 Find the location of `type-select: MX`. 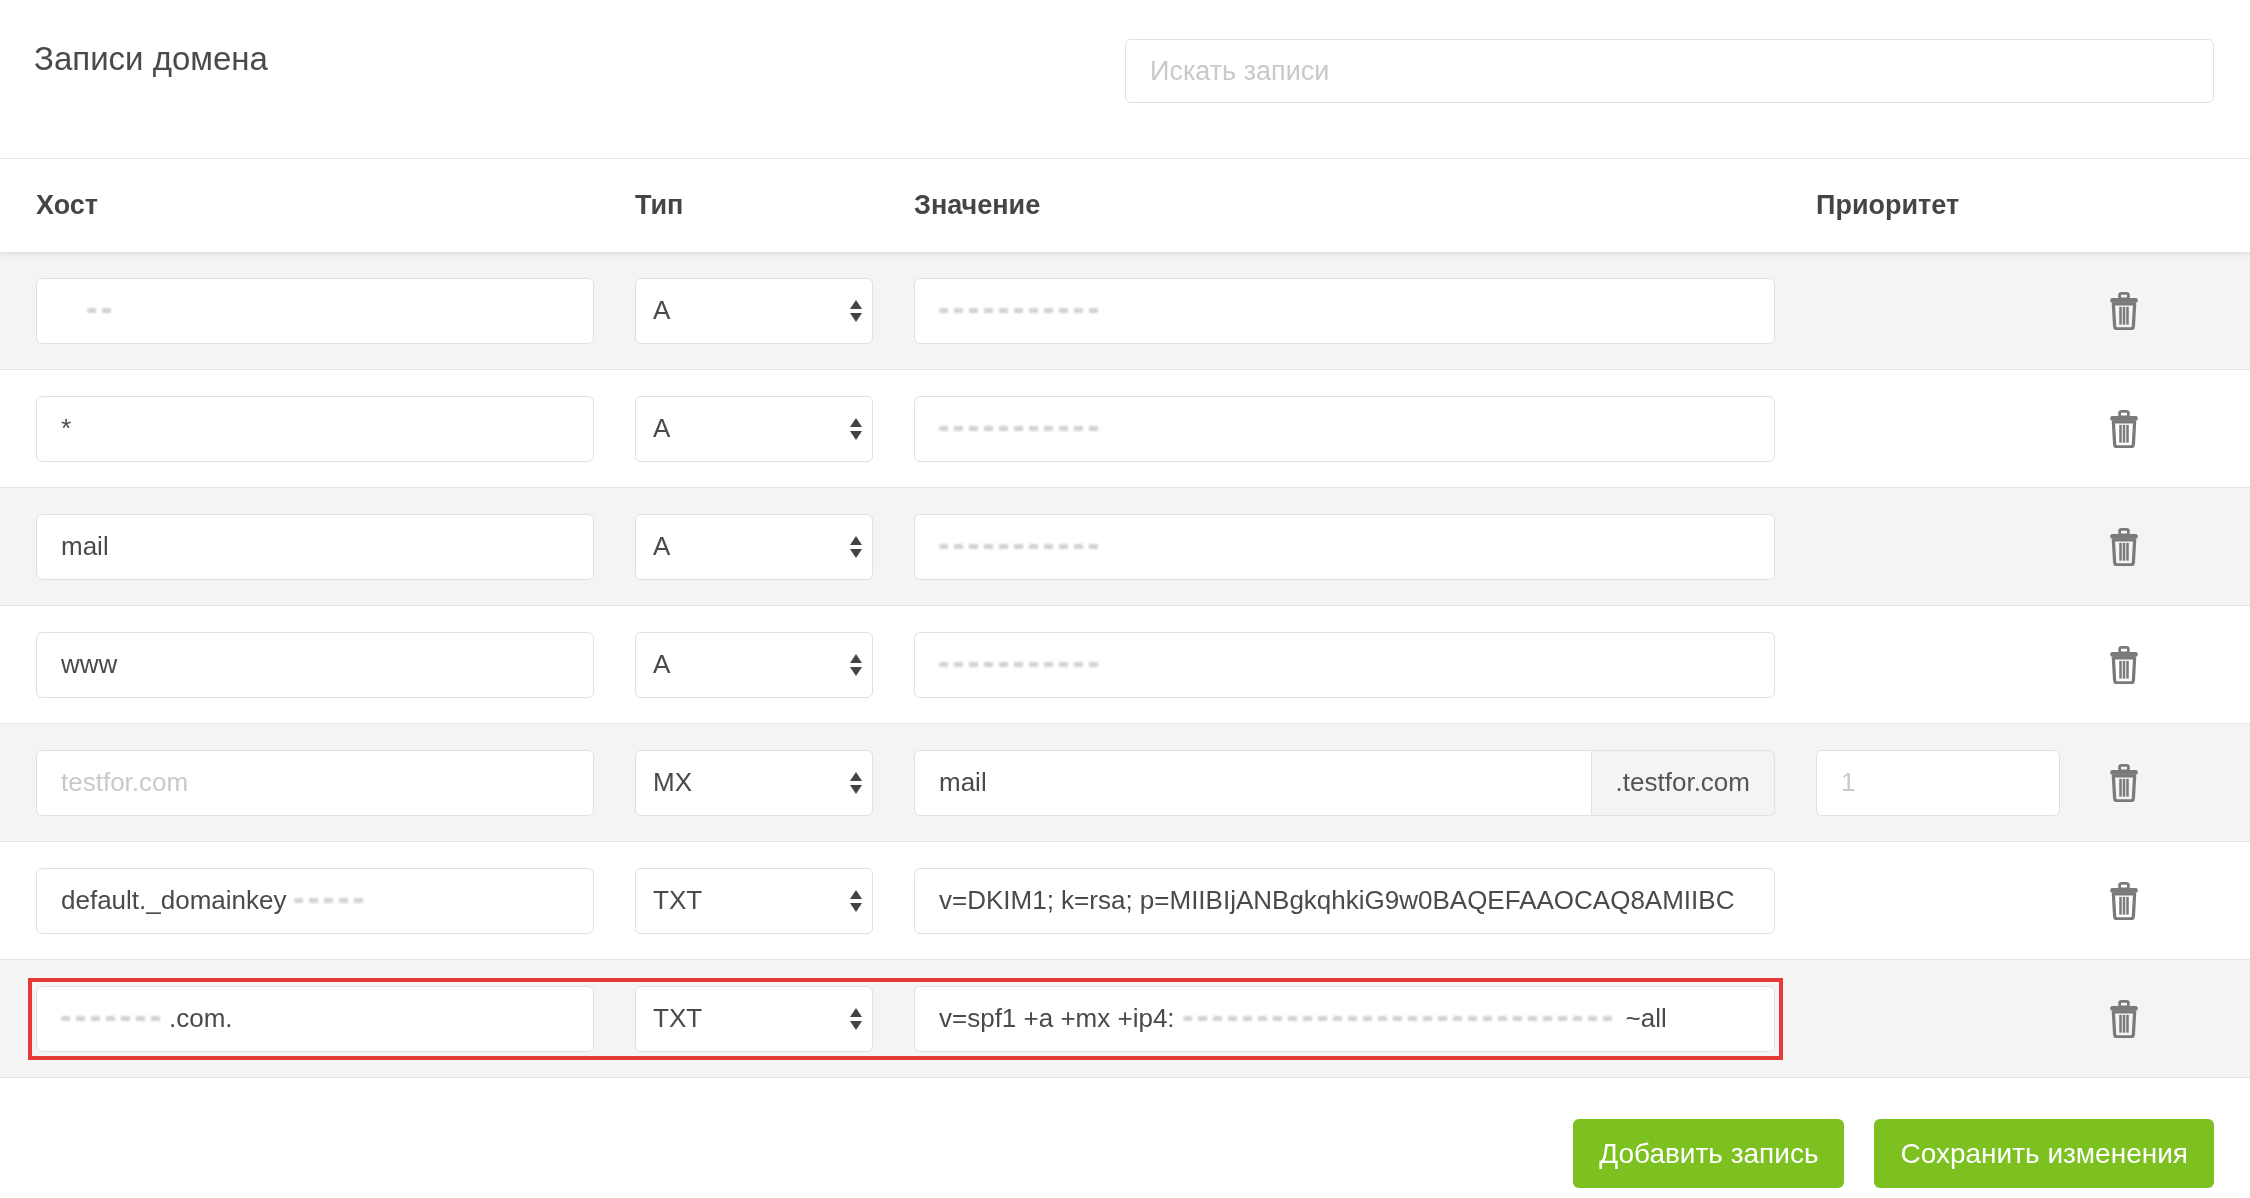

type-select: MX is located at coordinates (754, 782).